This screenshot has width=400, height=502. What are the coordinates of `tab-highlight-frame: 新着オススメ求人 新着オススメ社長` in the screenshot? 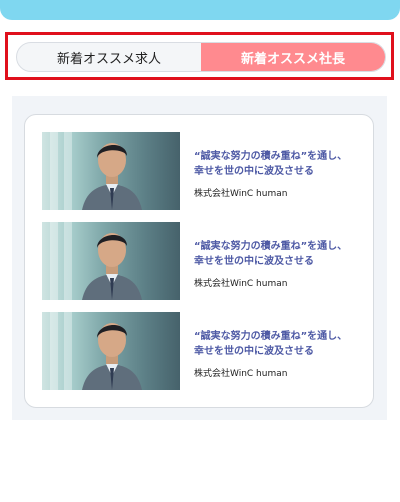 It's located at (199, 56).